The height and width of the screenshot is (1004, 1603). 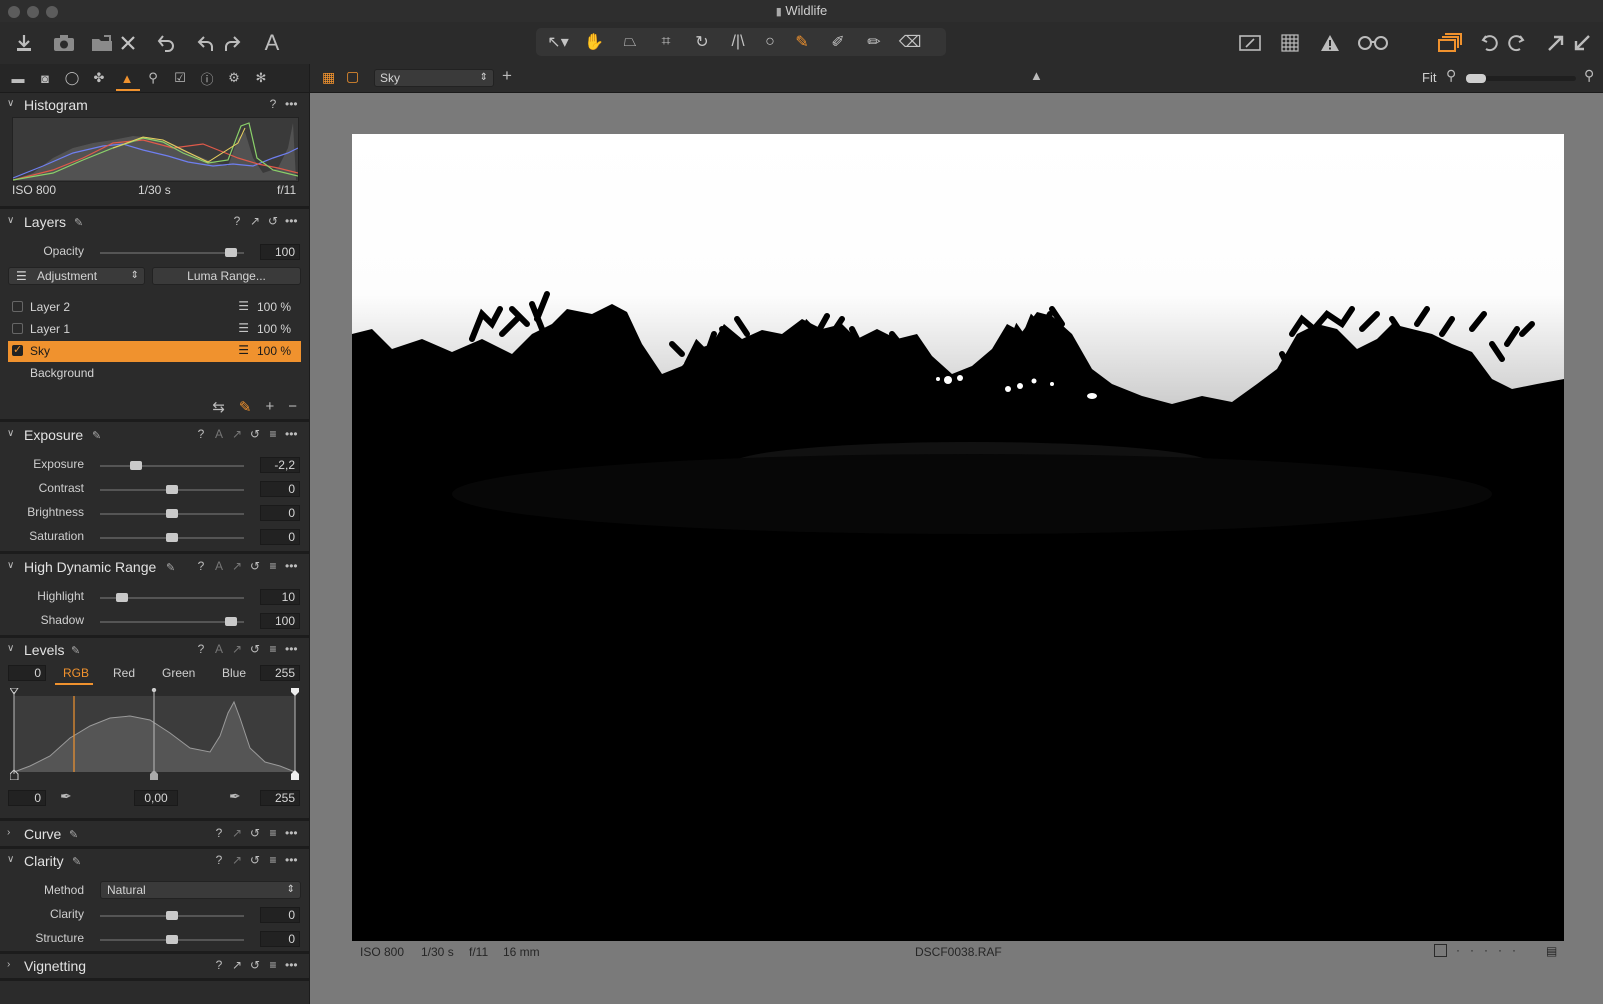 What do you see at coordinates (280, 915) in the screenshot?
I see `clarity-value: 0` at bounding box center [280, 915].